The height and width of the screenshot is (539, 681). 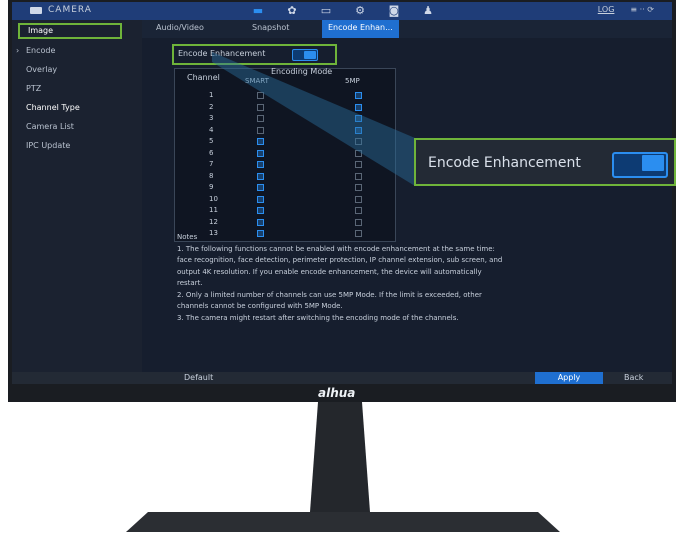 I want to click on stand-base, so click(x=343, y=522).